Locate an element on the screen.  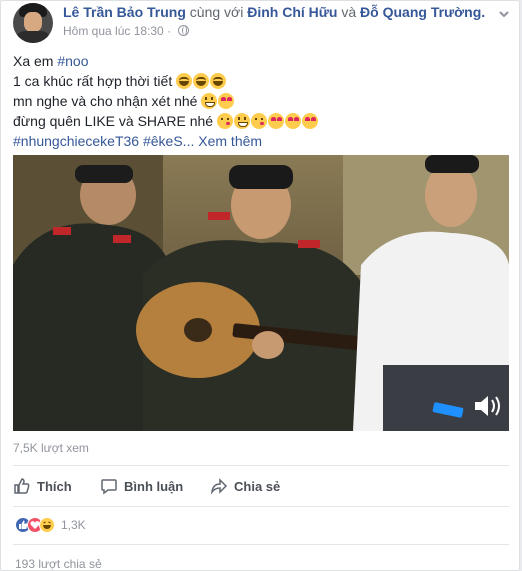
post-meta: Hôm qua lúc 18:30 · is located at coordinates (126, 31).